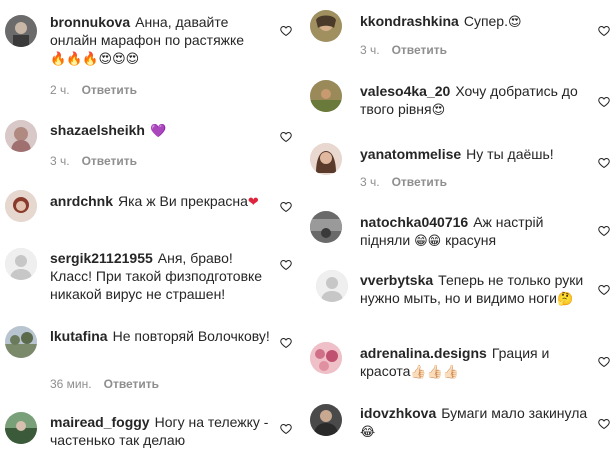 This screenshot has width=616, height=468. What do you see at coordinates (475, 363) in the screenshot?
I see `comment-text: adrenalina.designs Грация и красота👍🏻👍🏻👍🏻` at bounding box center [475, 363].